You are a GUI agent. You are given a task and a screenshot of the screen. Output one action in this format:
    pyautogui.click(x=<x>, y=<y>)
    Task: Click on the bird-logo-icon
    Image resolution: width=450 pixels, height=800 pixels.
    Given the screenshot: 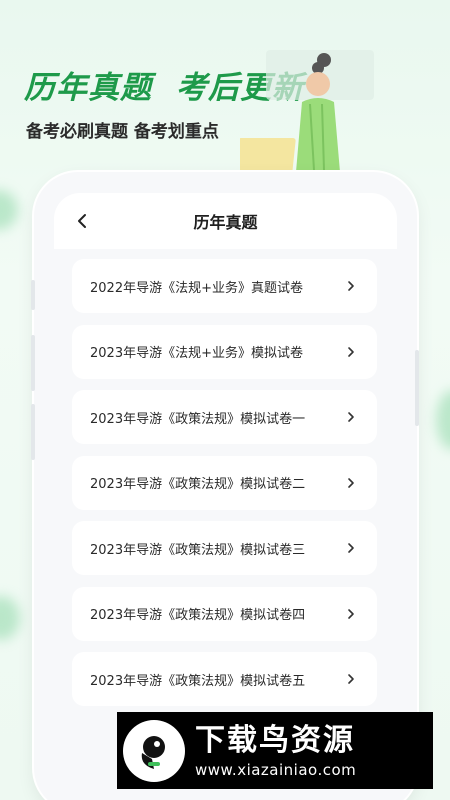 What is the action you would take?
    pyautogui.click(x=154, y=750)
    